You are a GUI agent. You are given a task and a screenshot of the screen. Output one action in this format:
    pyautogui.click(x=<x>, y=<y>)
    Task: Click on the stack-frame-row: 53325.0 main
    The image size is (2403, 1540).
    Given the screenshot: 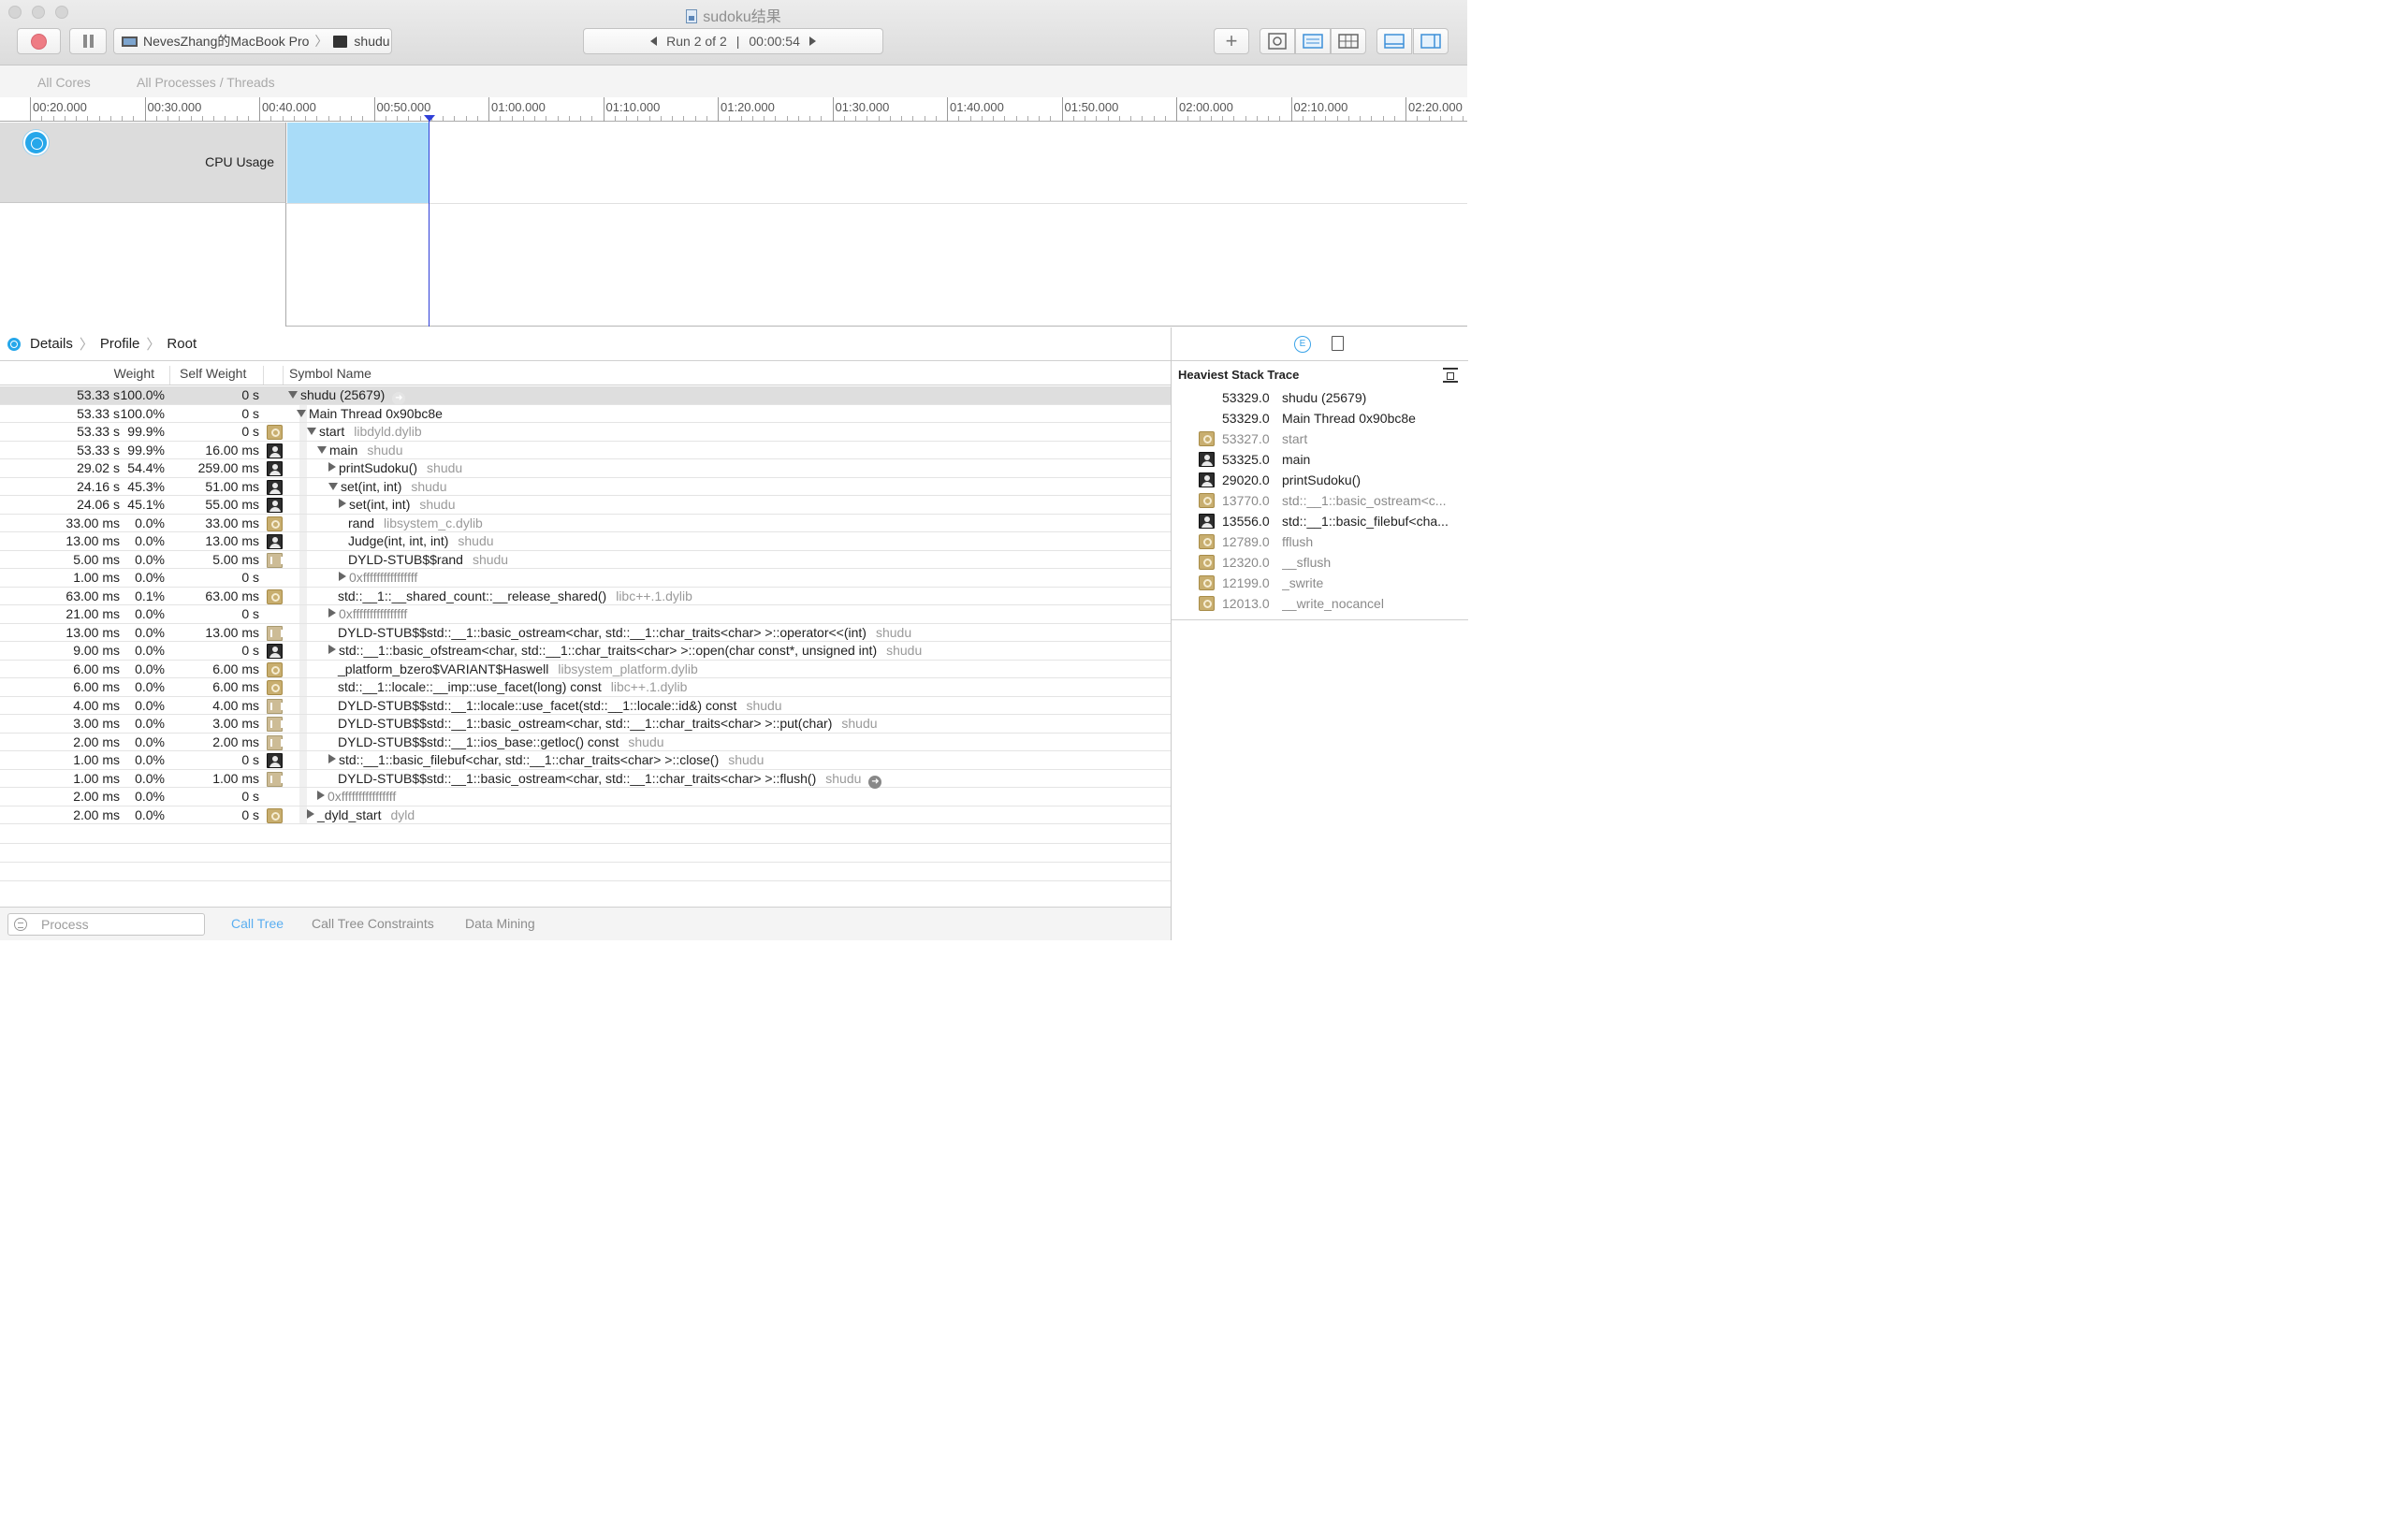 What is the action you would take?
    pyautogui.click(x=1320, y=461)
    